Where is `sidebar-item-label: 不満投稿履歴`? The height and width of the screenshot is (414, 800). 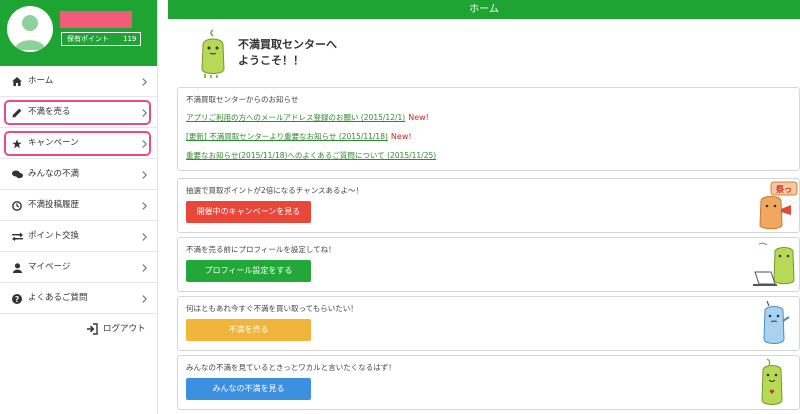 sidebar-item-label: 不満投稿履歴 is located at coordinates (54, 205).